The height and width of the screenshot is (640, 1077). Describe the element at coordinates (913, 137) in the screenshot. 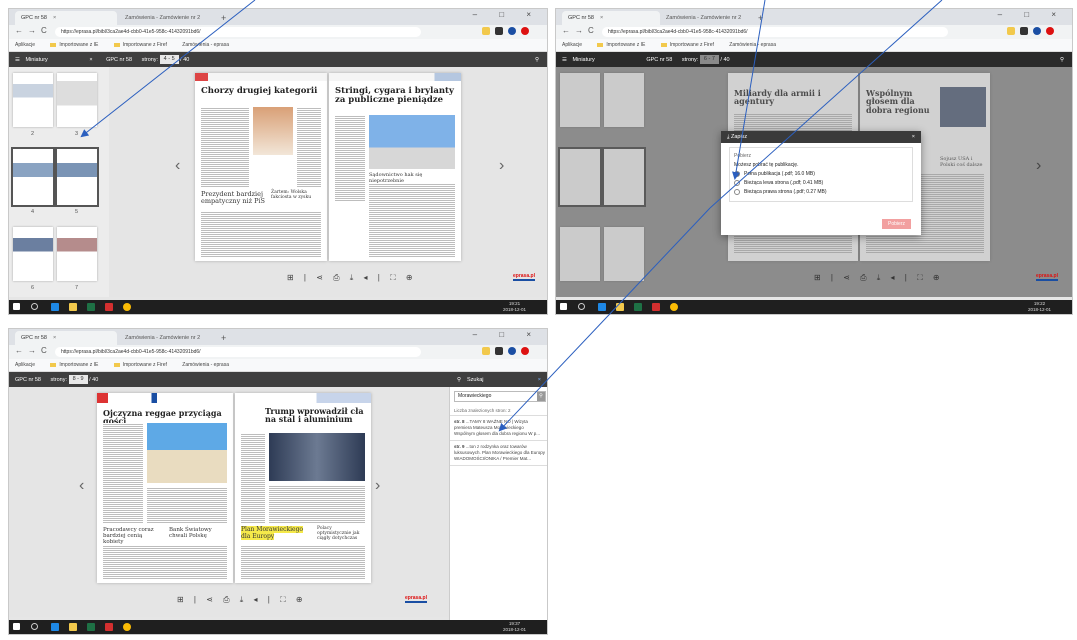

I see `dialog-close-icon: ×` at that location.